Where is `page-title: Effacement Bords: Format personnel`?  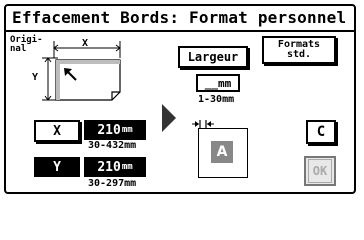 page-title: Effacement Bords: Format personnel is located at coordinates (179, 17).